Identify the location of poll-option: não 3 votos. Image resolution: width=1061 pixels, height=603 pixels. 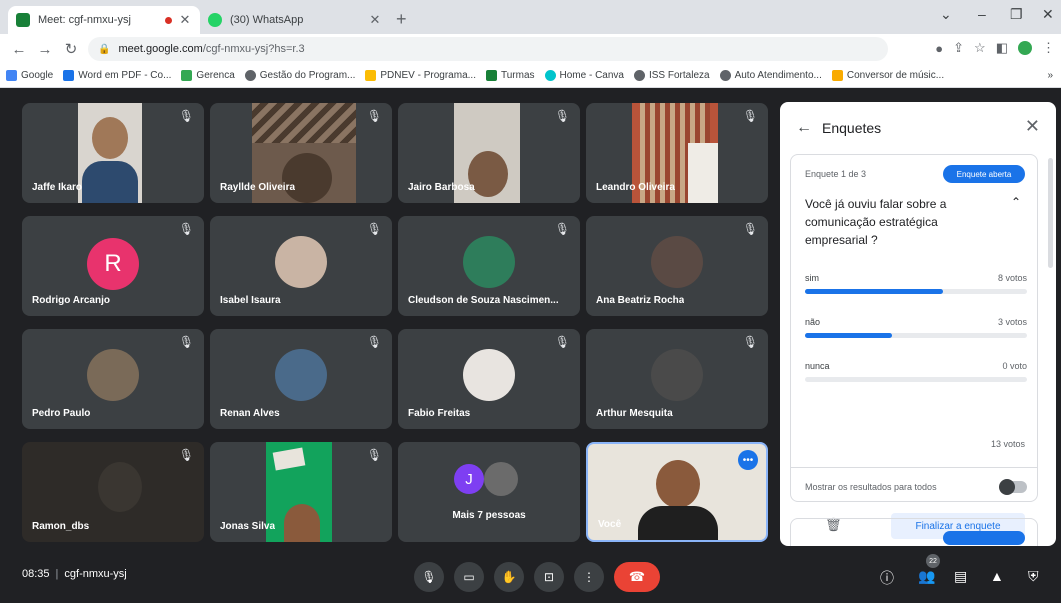
(916, 327).